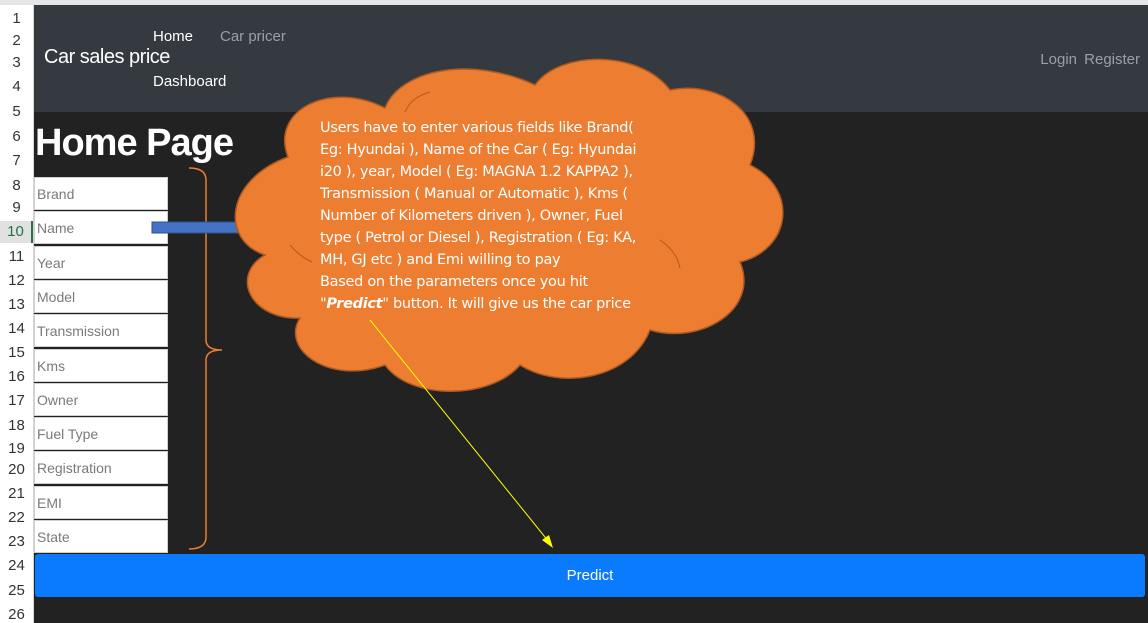  What do you see at coordinates (101, 262) in the screenshot?
I see `form-field-year: Year` at bounding box center [101, 262].